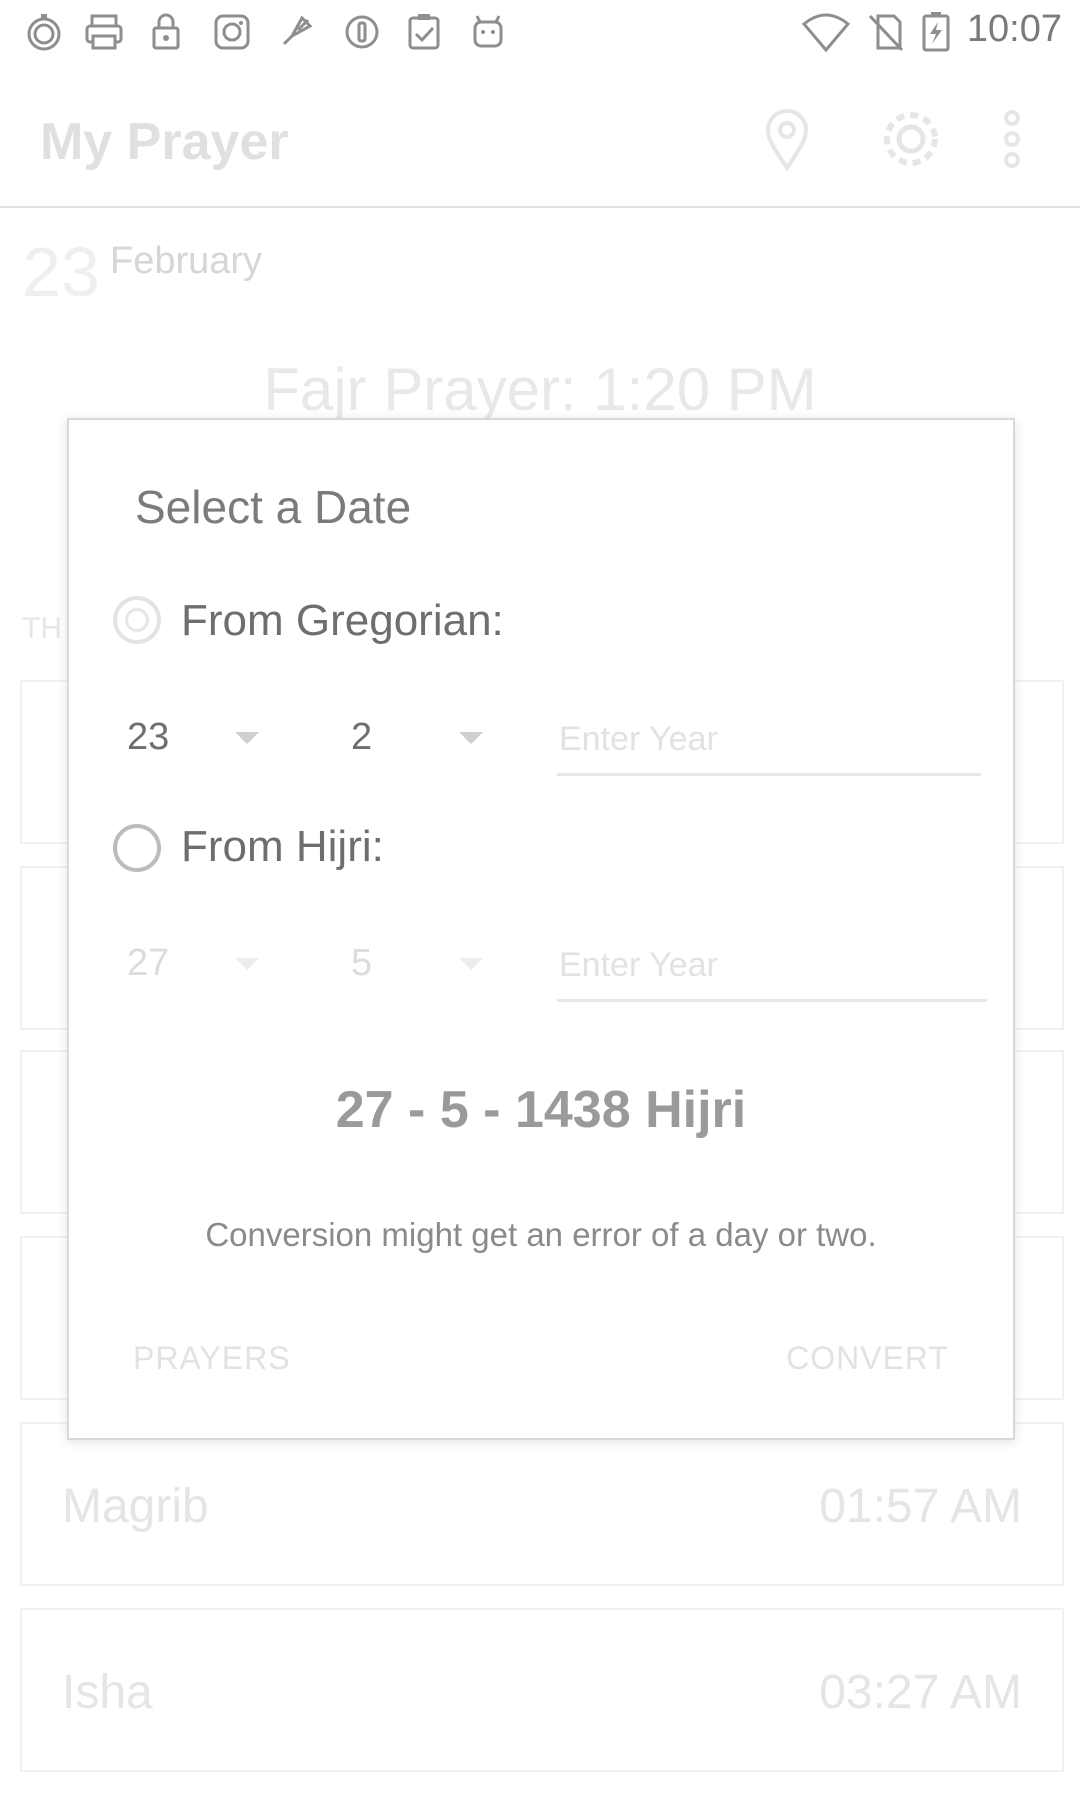  I want to click on date-day: 23, so click(61, 272).